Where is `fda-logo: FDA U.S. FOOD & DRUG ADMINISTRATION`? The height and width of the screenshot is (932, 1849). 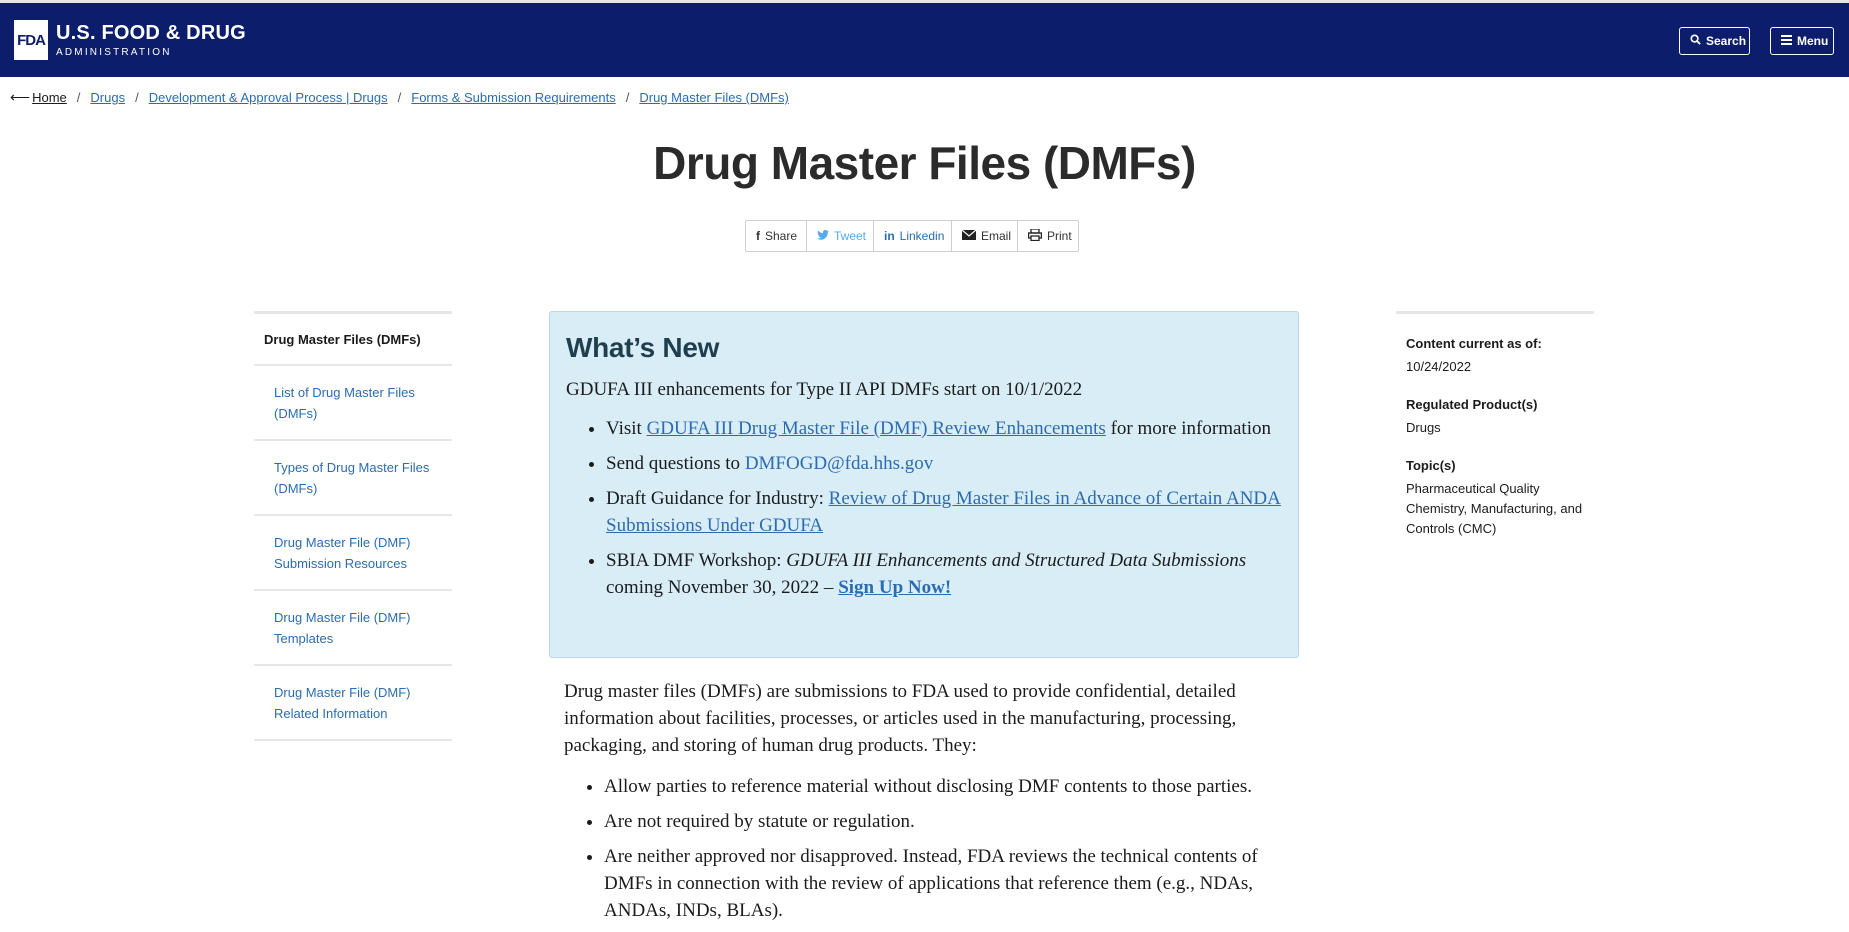
fda-logo: FDA U.S. FOOD & DRUG ADMINISTRATION is located at coordinates (130, 40).